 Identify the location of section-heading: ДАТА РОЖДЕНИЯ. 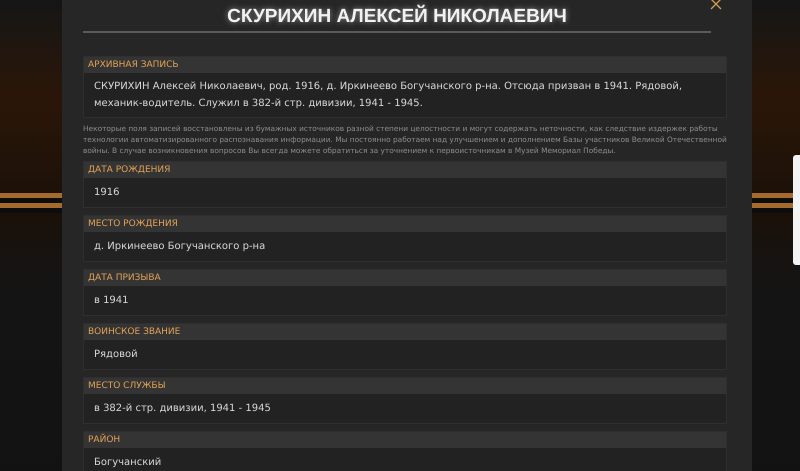
(405, 170).